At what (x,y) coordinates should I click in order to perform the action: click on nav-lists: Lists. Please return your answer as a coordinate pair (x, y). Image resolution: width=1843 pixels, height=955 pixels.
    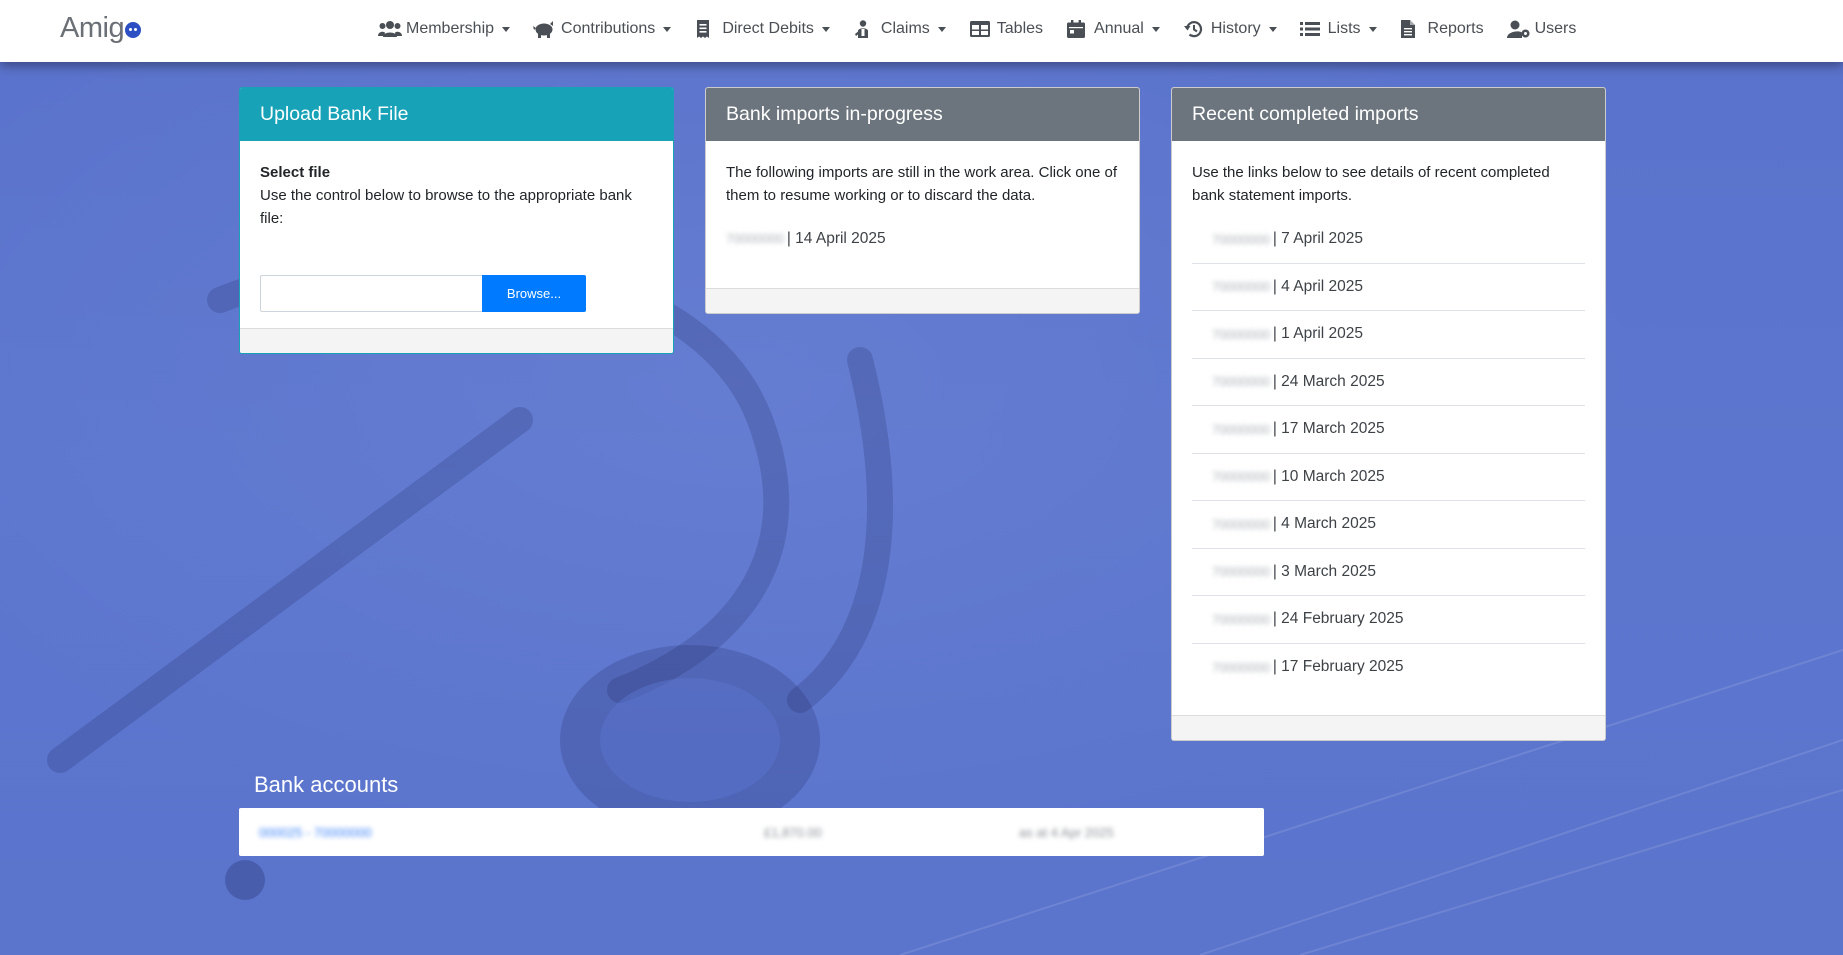
    Looking at the image, I should click on (1338, 29).